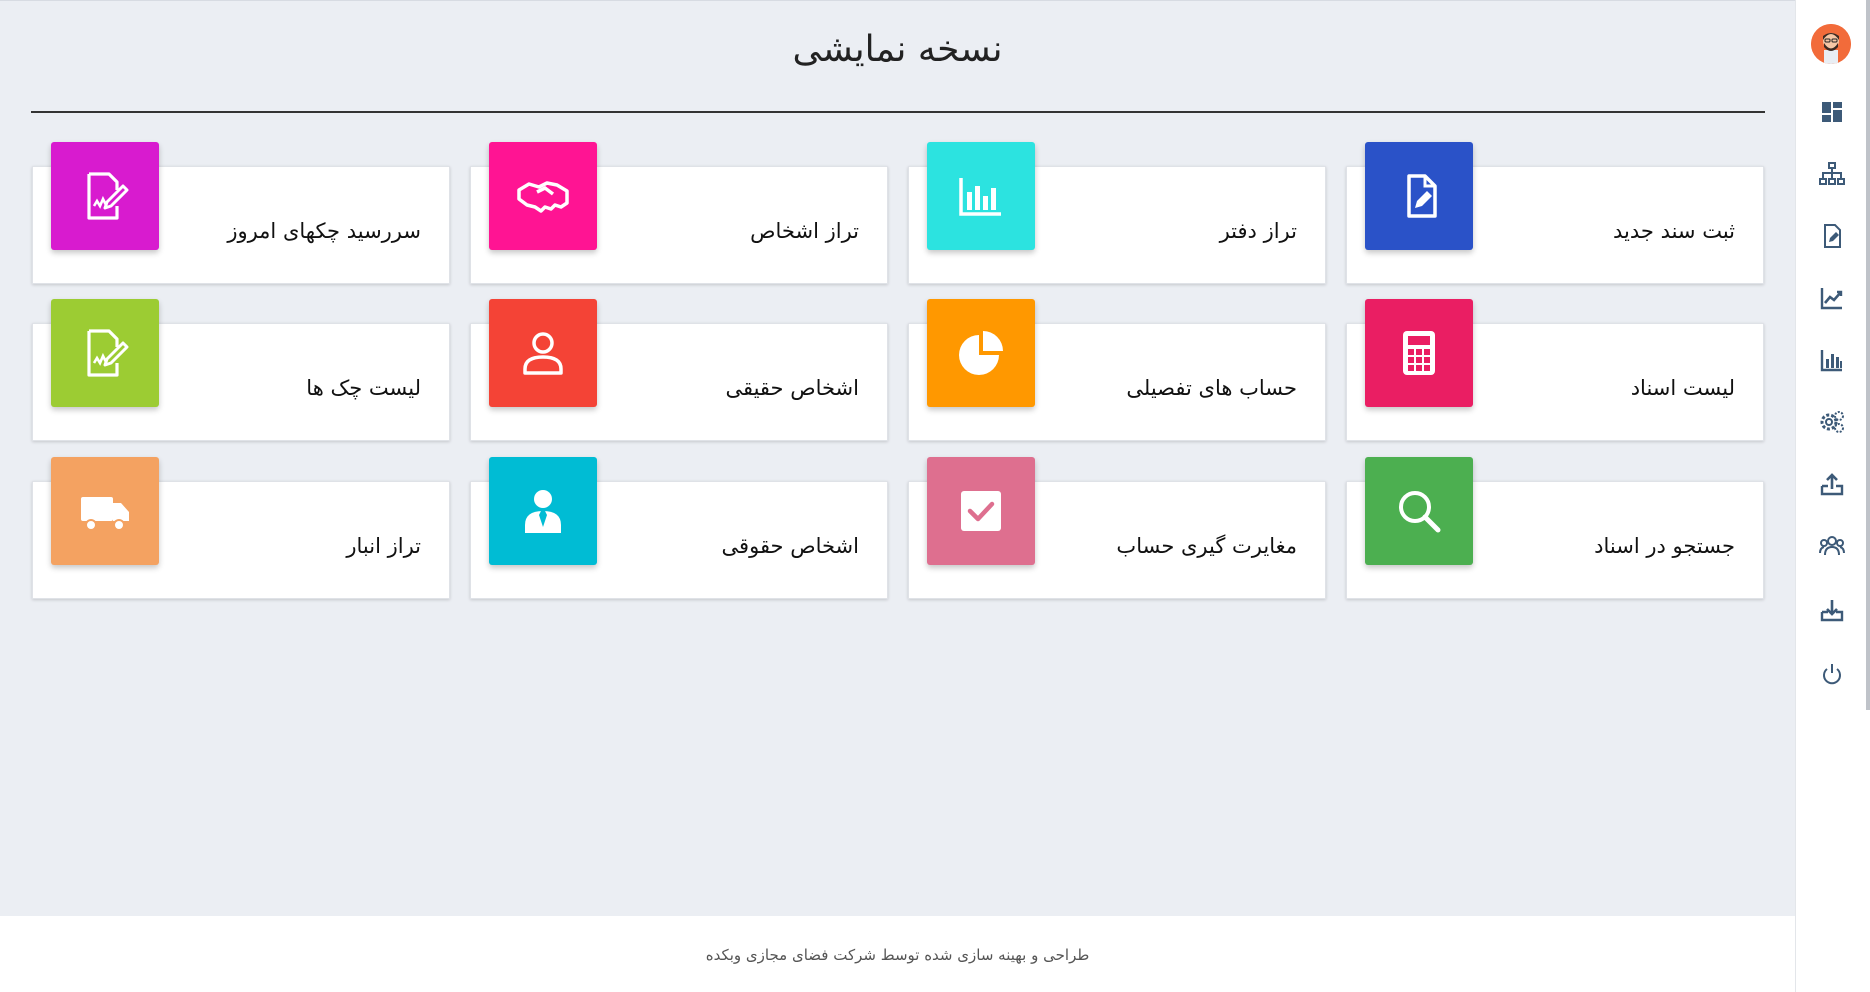 This screenshot has width=1870, height=992. What do you see at coordinates (1832, 674) in the screenshot?
I see `power-icon` at bounding box center [1832, 674].